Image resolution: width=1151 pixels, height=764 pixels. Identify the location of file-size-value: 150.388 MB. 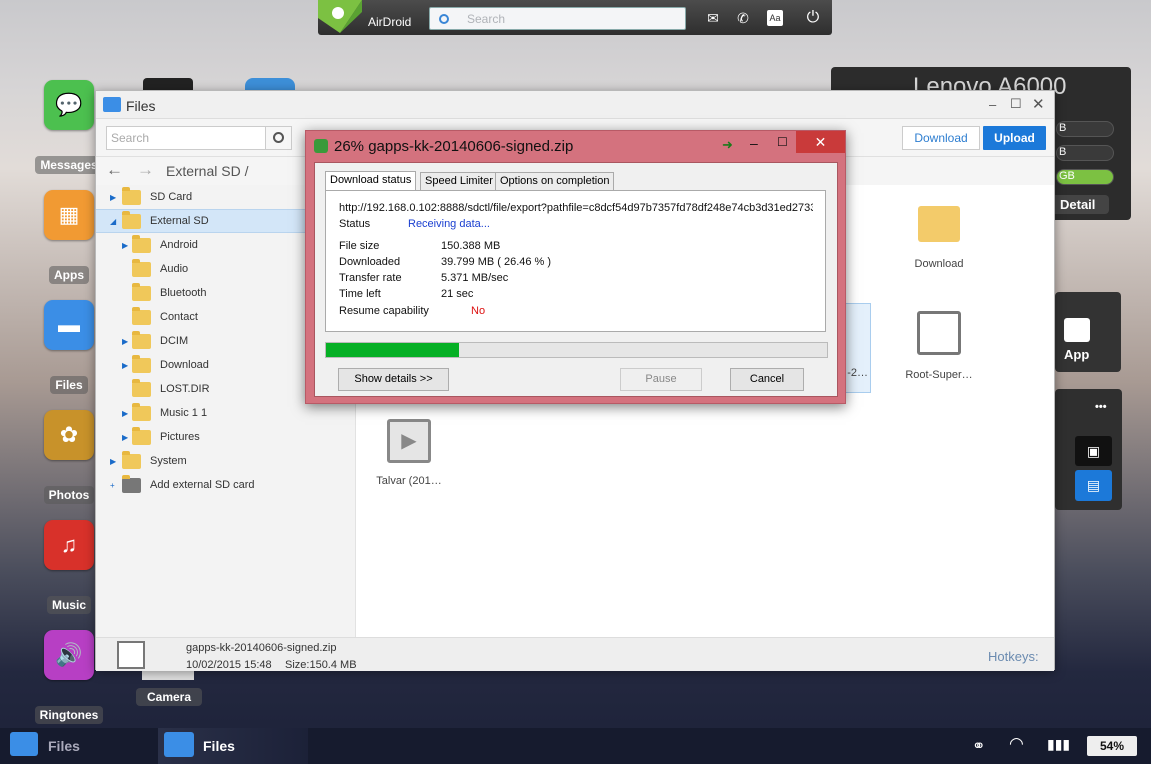
(471, 246).